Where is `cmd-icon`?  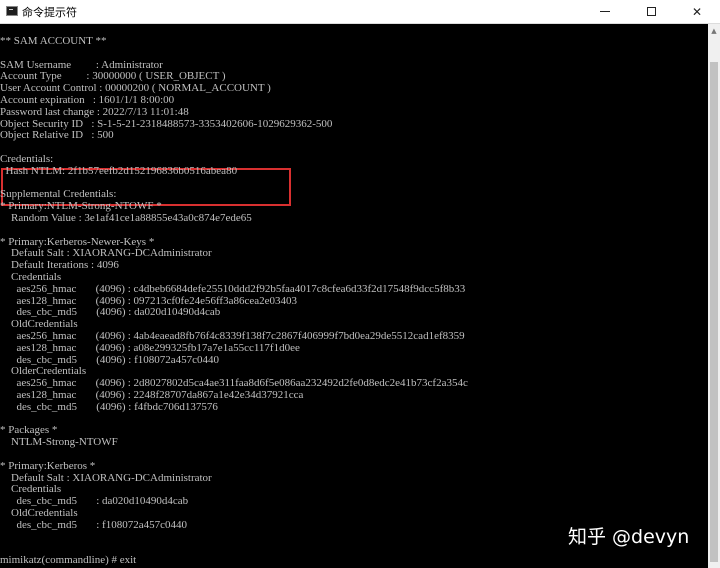
cmd-icon is located at coordinates (12, 11).